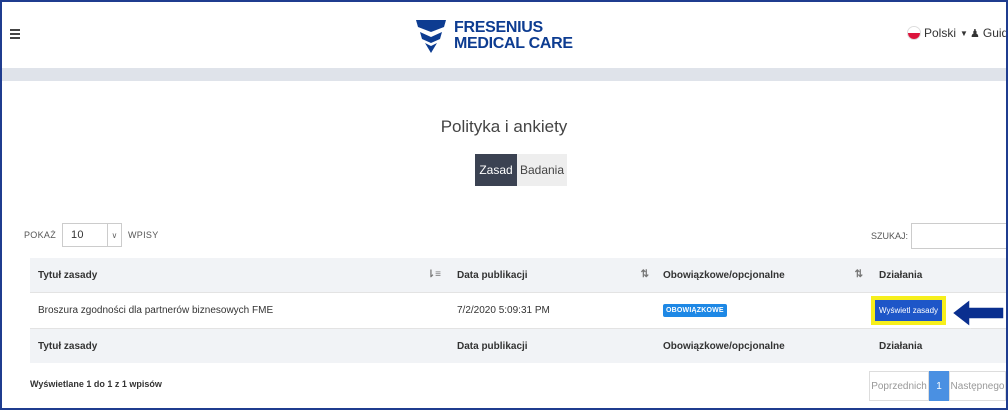  What do you see at coordinates (496, 170) in the screenshot?
I see `tab-policies: Zasad` at bounding box center [496, 170].